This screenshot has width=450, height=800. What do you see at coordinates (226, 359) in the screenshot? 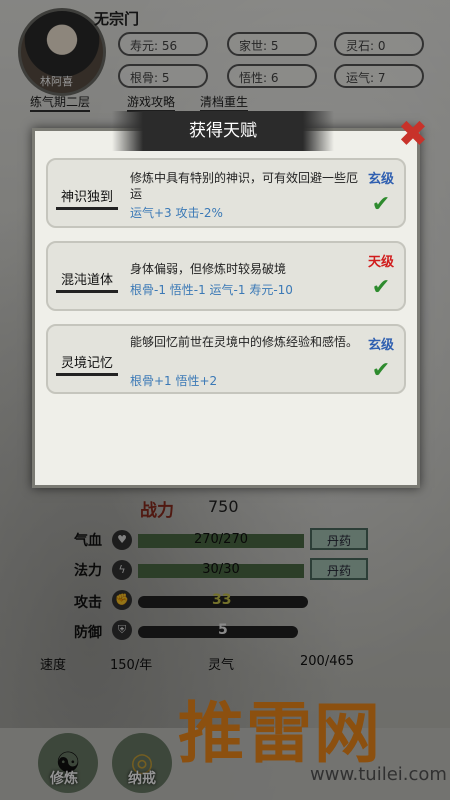
I see `talent-card: 灵境记忆 能够回忆前世在灵境中的修炼经验和感悟。 根骨+1 悟性+2 玄级 ✔` at bounding box center [226, 359].